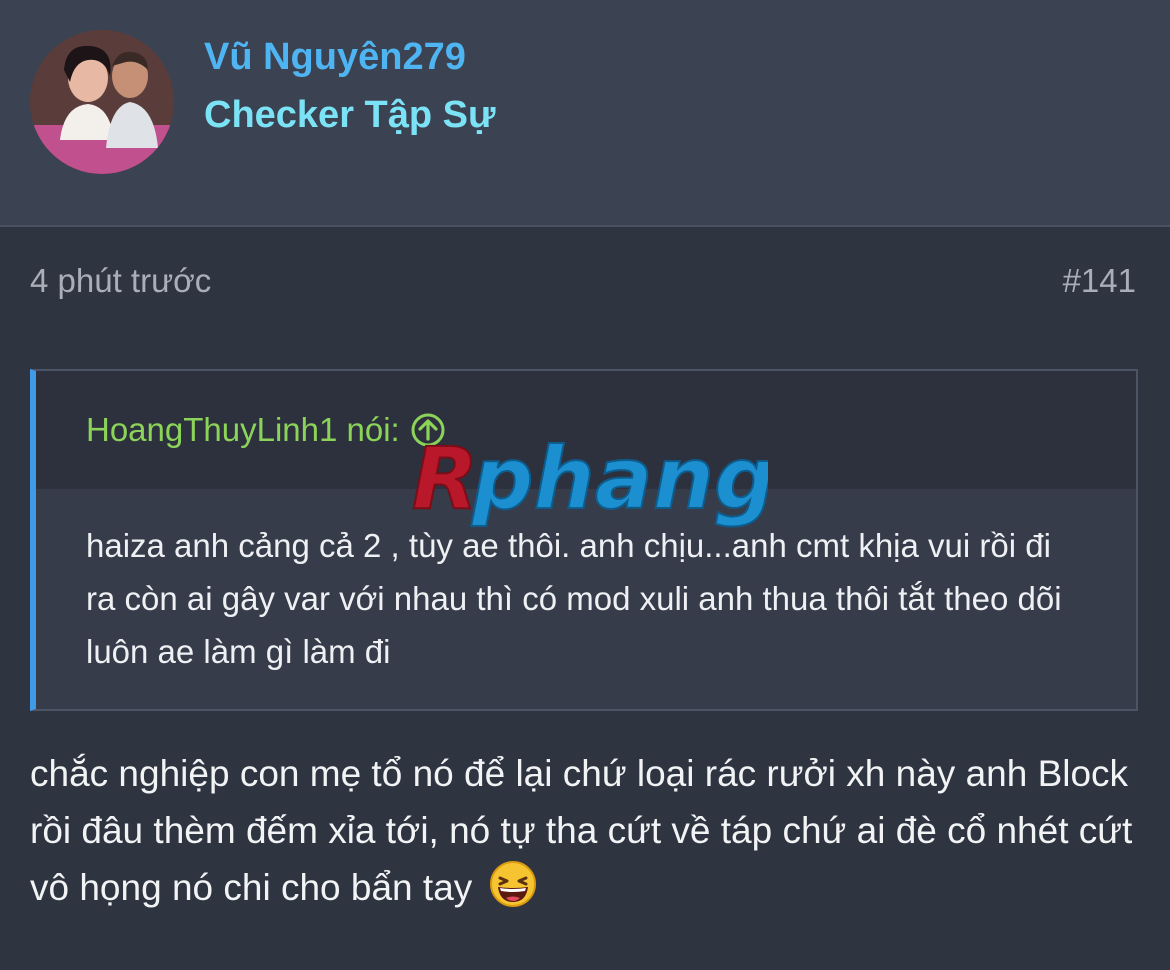 This screenshot has width=1170, height=970. Describe the element at coordinates (513, 884) in the screenshot. I see `laughing-face-emoji-icon` at that location.